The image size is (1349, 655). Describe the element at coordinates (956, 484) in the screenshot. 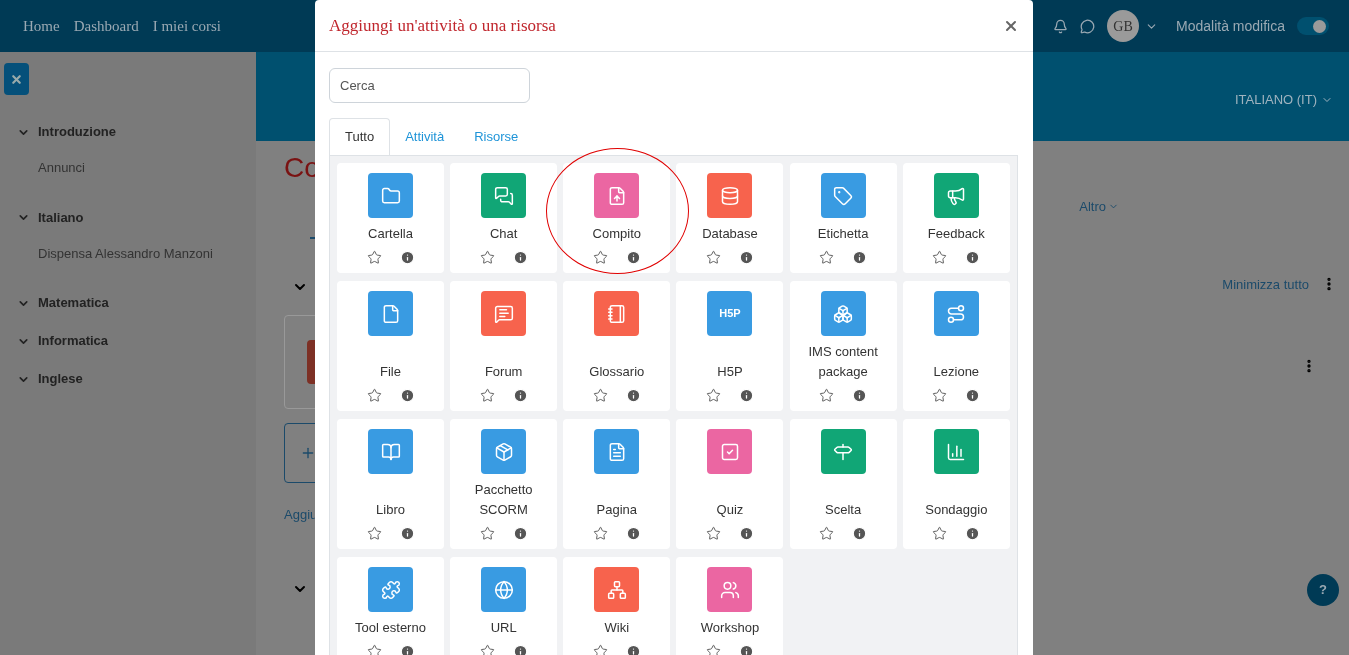

I see `activity-card: Sondaggio` at that location.